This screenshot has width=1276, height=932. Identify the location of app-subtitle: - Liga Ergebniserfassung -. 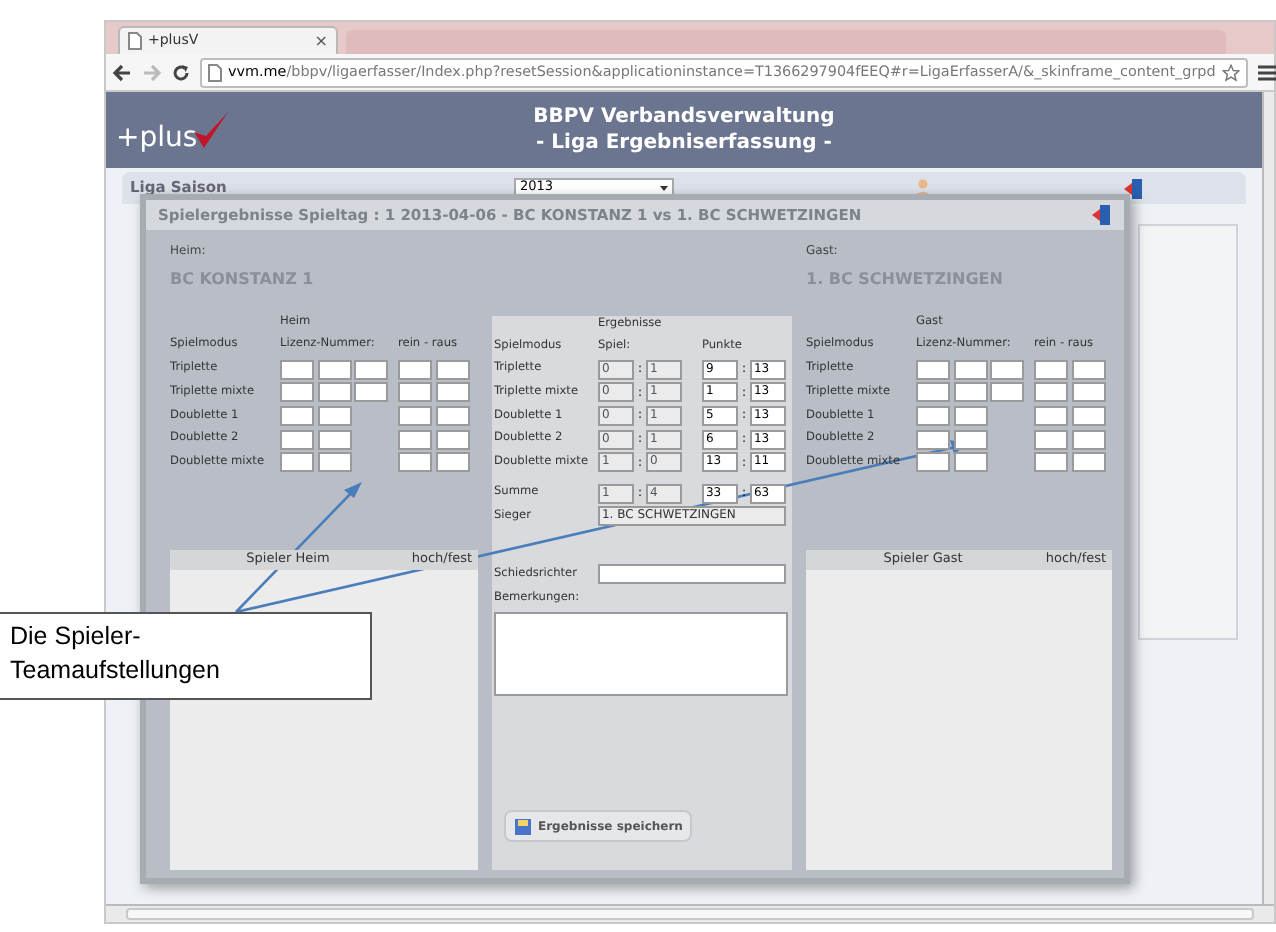
(684, 143).